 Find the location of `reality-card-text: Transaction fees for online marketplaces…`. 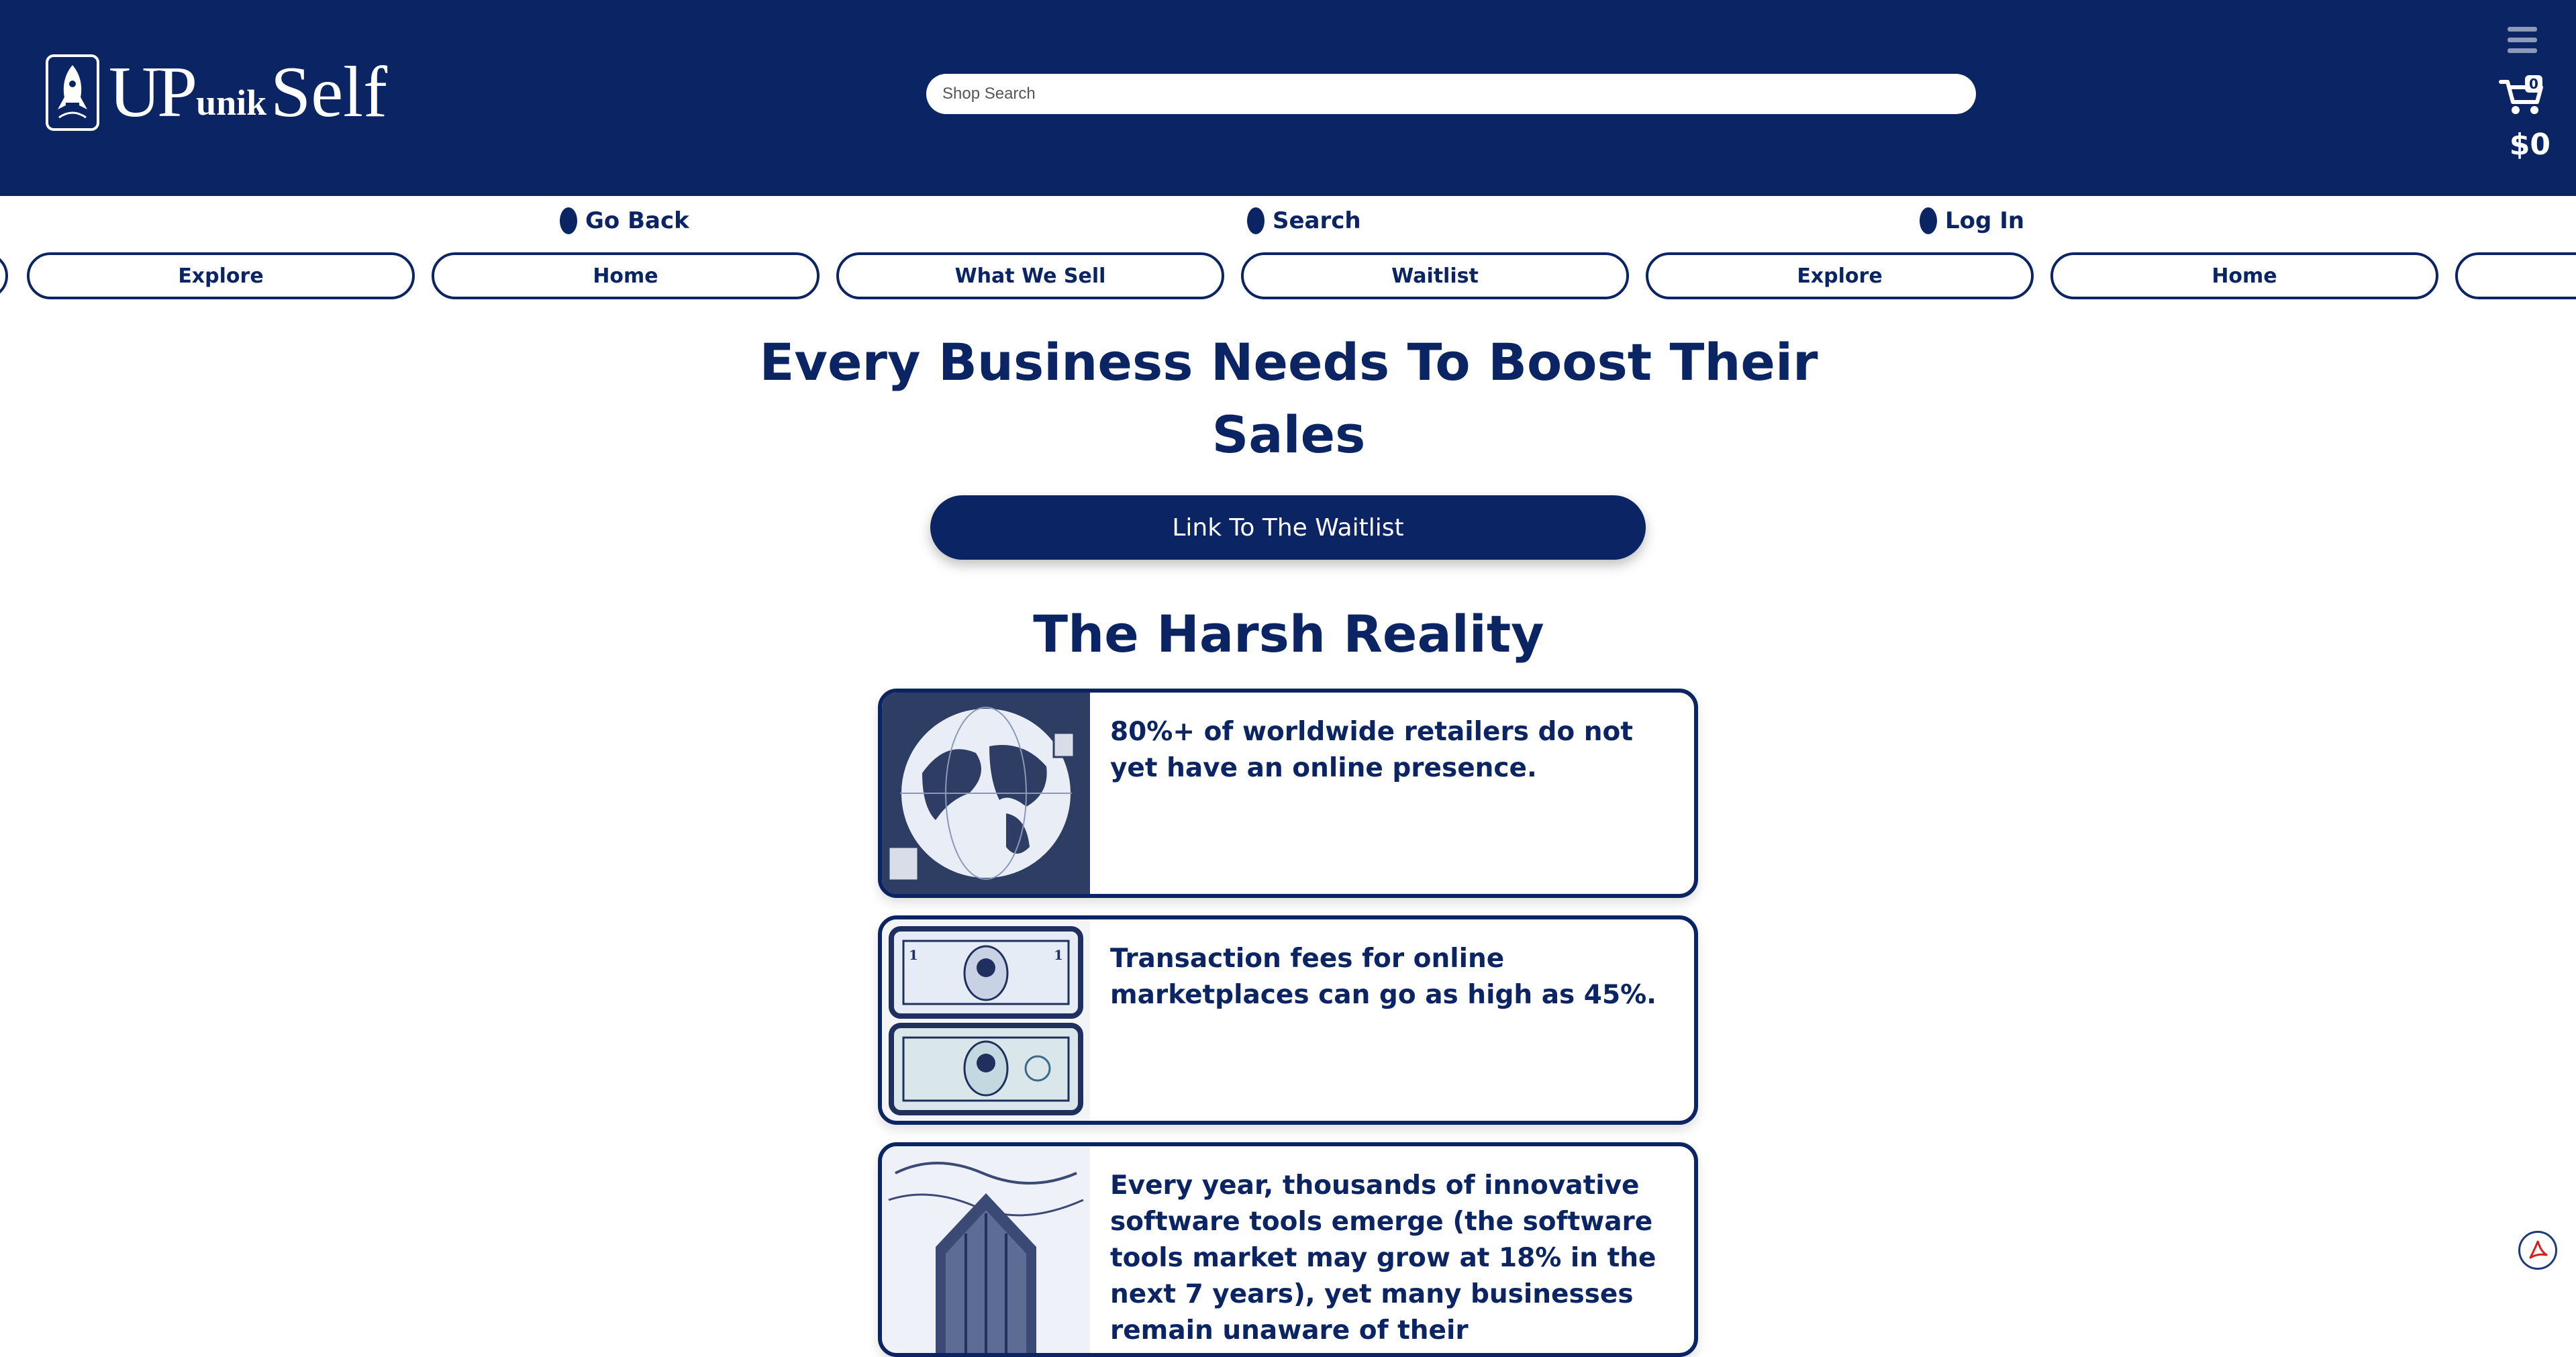

reality-card-text: Transaction fees for online marketplaces… is located at coordinates (1383, 977).